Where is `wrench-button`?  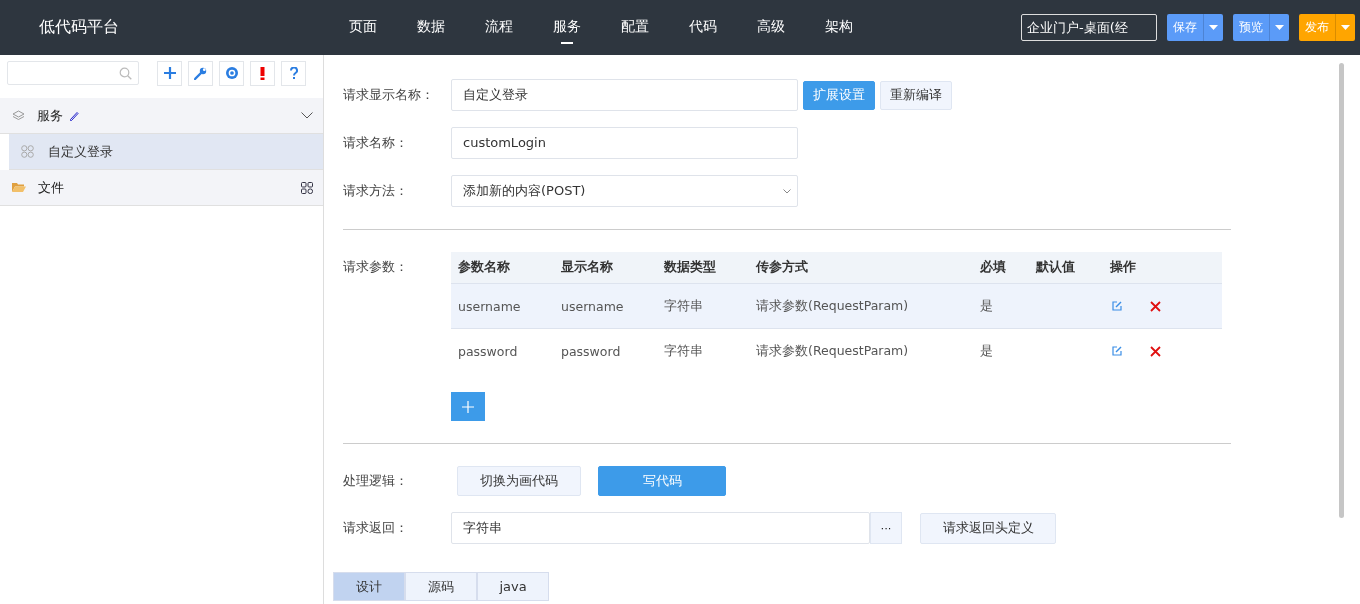
wrench-button is located at coordinates (200, 73).